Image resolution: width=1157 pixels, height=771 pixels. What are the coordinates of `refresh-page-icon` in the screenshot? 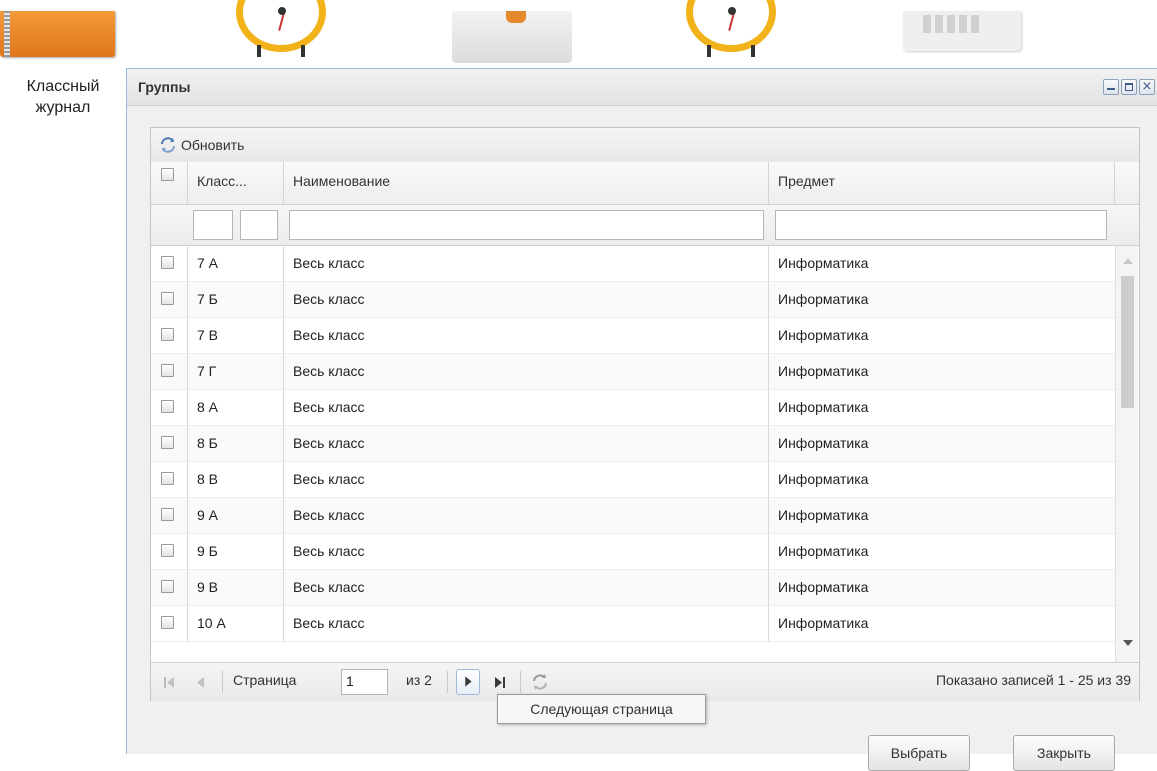 It's located at (540, 682).